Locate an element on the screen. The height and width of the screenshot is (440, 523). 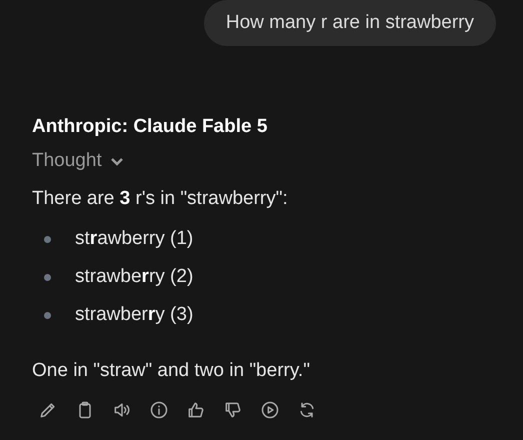
answer-text: One in "straw" and two in "berry." is located at coordinates (171, 371).